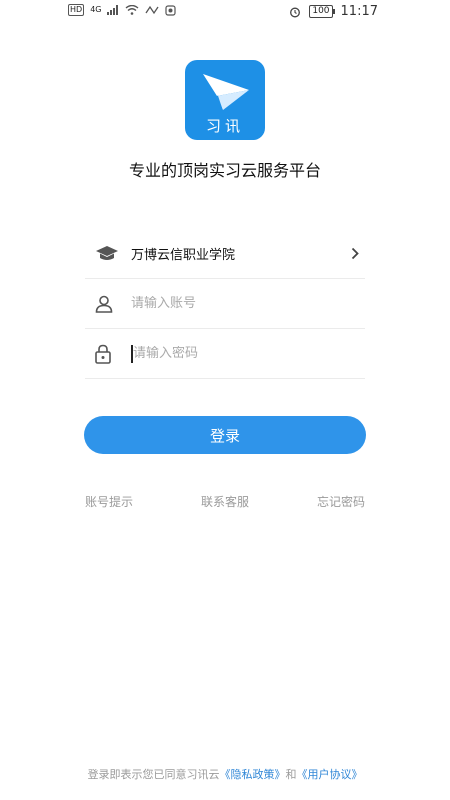  What do you see at coordinates (248, 303) in the screenshot?
I see `account-input` at bounding box center [248, 303].